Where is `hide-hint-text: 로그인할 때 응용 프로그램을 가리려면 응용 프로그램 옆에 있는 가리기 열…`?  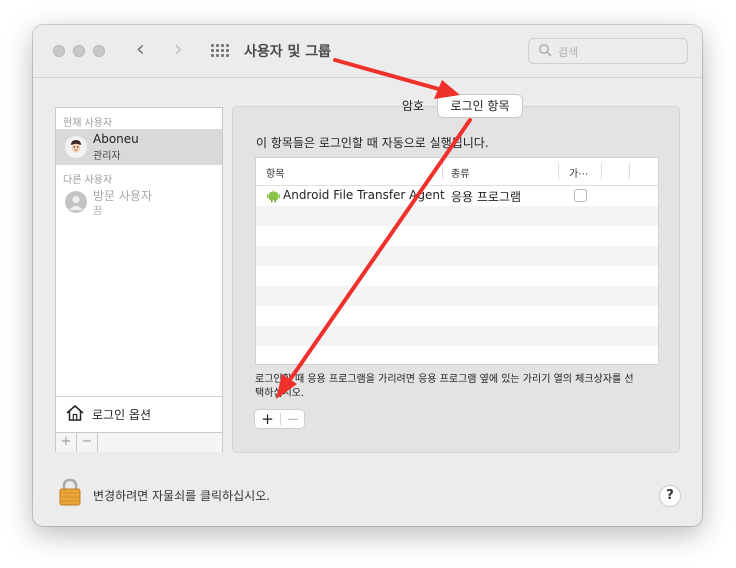
hide-hint-text: 로그인할 때 응용 프로그램을 가리려면 응용 프로그램 옆에 있는 가리기 열… is located at coordinates (444, 386).